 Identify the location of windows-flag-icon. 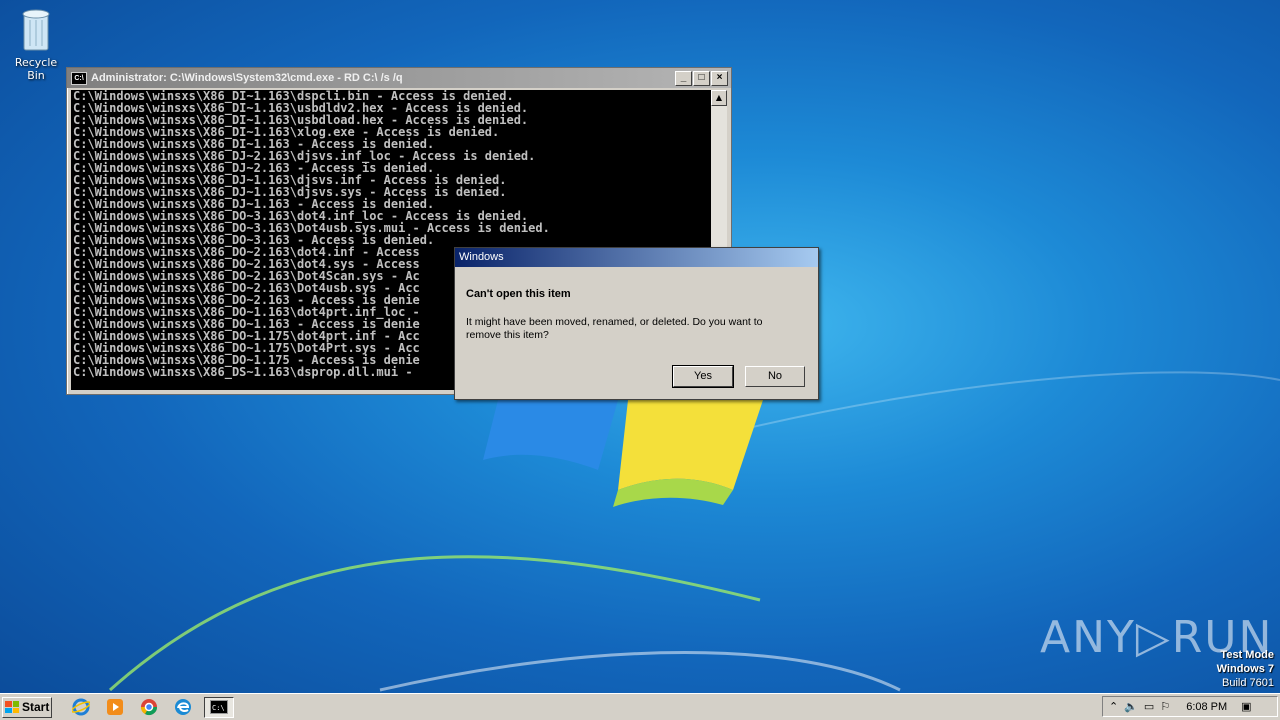
(12, 707).